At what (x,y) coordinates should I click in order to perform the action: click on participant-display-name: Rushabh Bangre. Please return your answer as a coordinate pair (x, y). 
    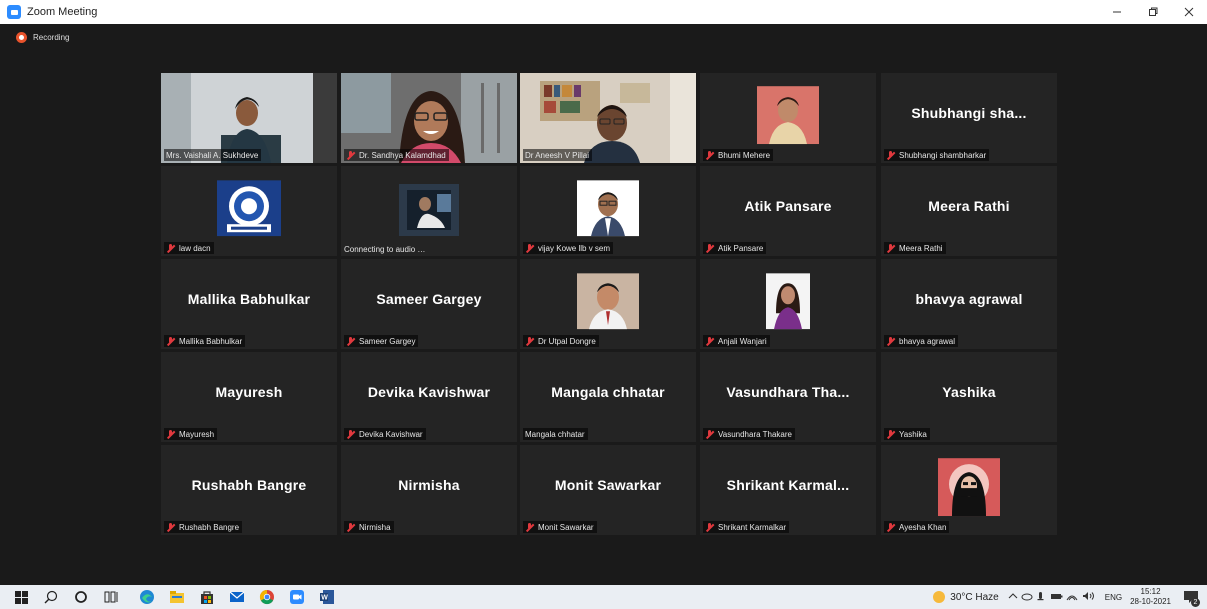
    Looking at the image, I should click on (249, 485).